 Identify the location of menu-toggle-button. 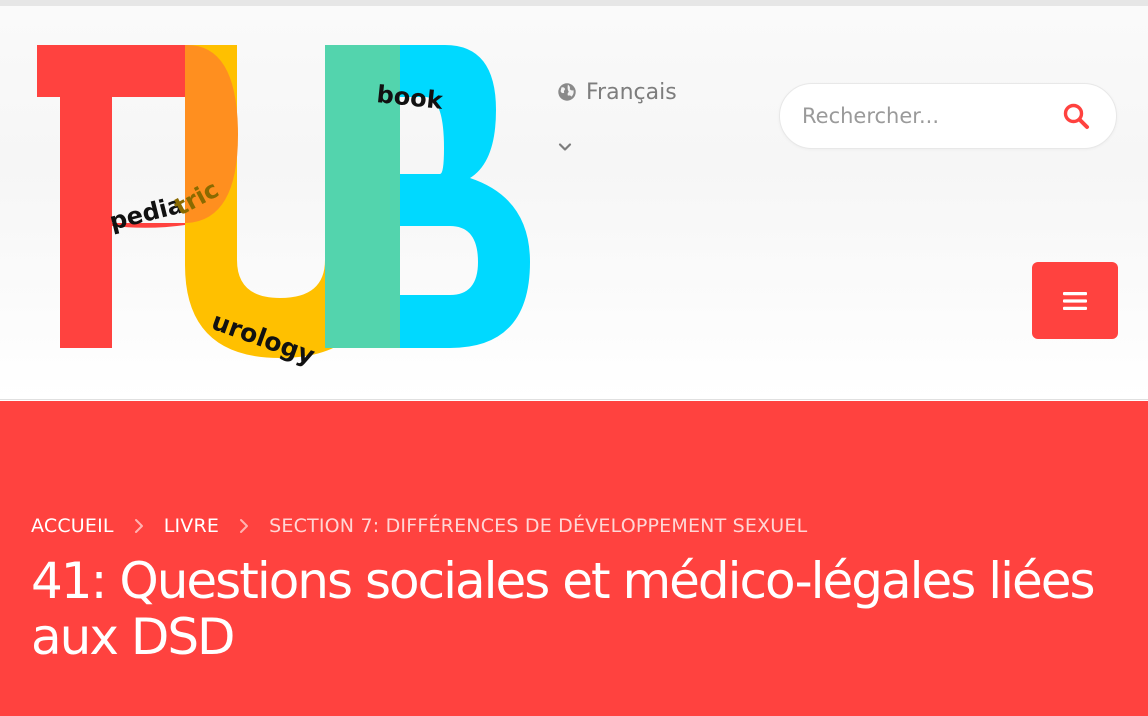
(1075, 300).